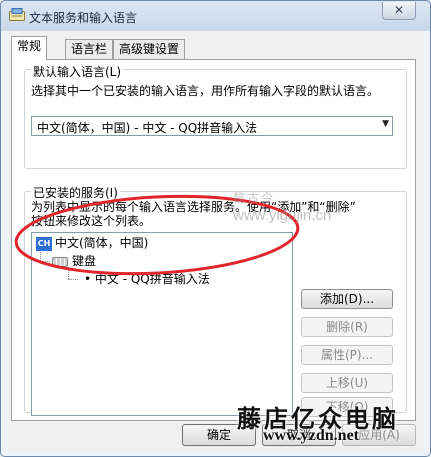 The height and width of the screenshot is (457, 431). What do you see at coordinates (215, 16) in the screenshot?
I see `title-bar: 文本服务和输入语言 ✕` at bounding box center [215, 16].